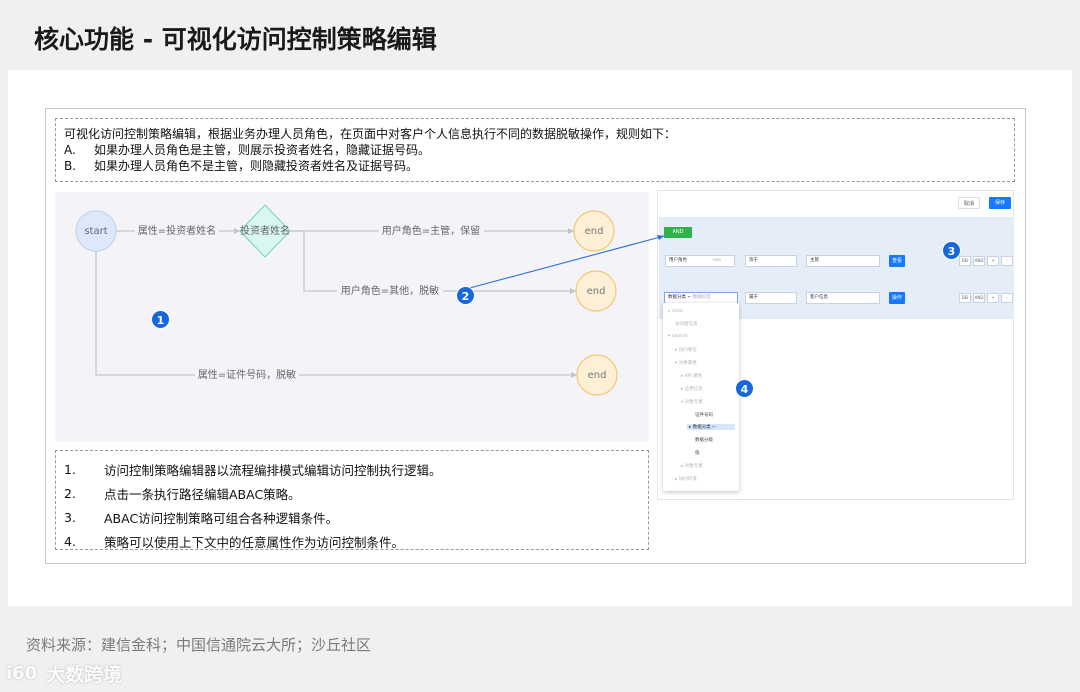  I want to click on tree-item: ▾ objects, so click(678, 336).